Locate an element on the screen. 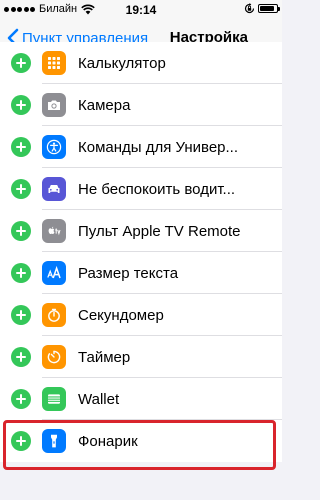 The image size is (320, 500). timer-icon is located at coordinates (54, 357).